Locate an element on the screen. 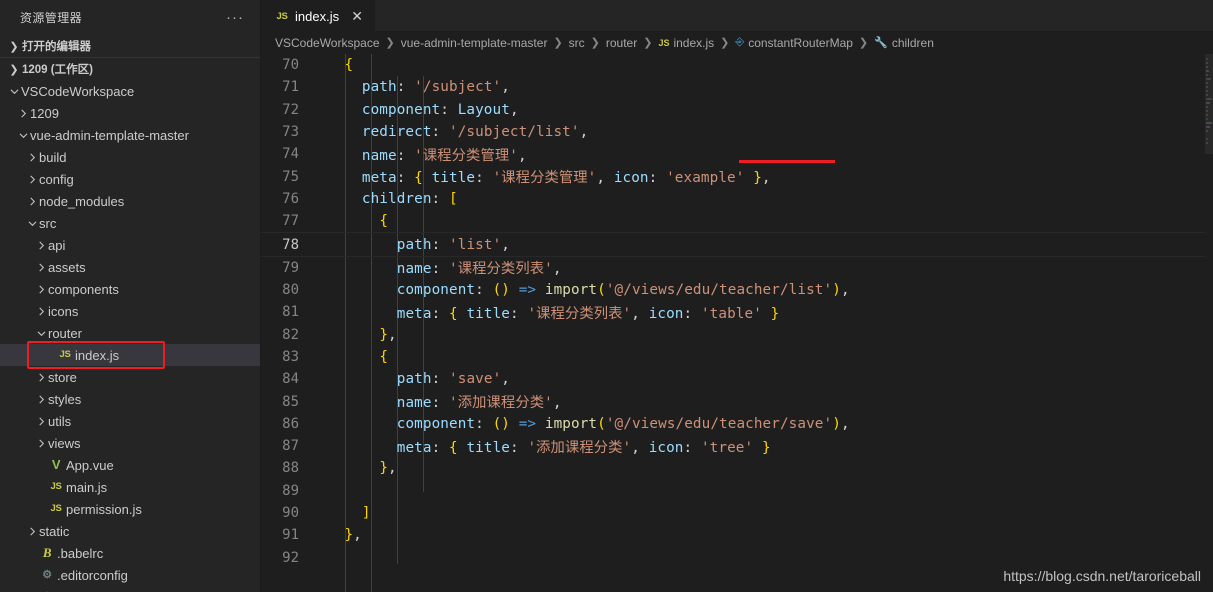 This screenshot has height=592, width=1213. code-line: 90 ] is located at coordinates (737, 513).